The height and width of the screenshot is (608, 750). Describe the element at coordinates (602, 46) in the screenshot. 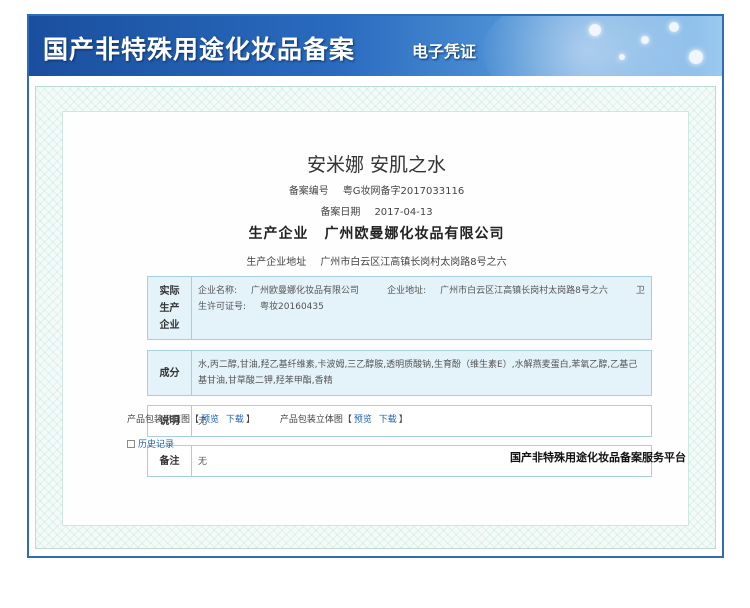

I see `banner-glow-decoration` at that location.